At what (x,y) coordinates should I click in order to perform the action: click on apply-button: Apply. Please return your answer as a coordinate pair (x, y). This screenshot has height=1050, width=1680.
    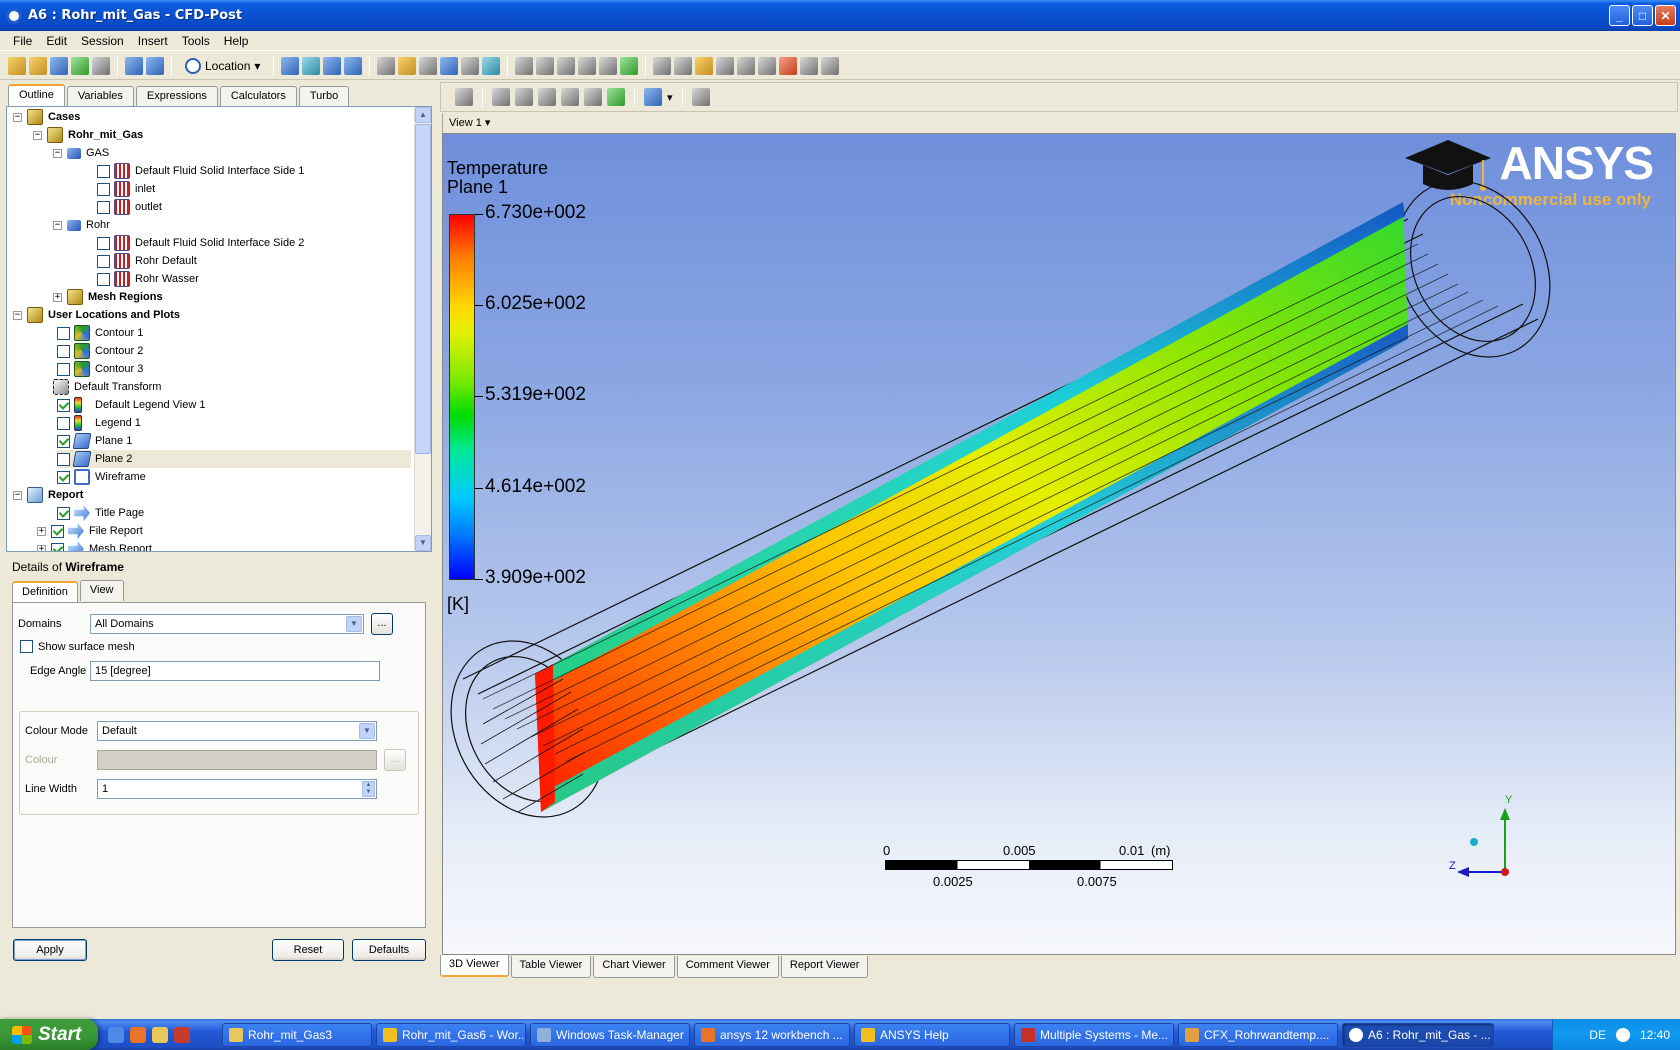
    Looking at the image, I should click on (50, 950).